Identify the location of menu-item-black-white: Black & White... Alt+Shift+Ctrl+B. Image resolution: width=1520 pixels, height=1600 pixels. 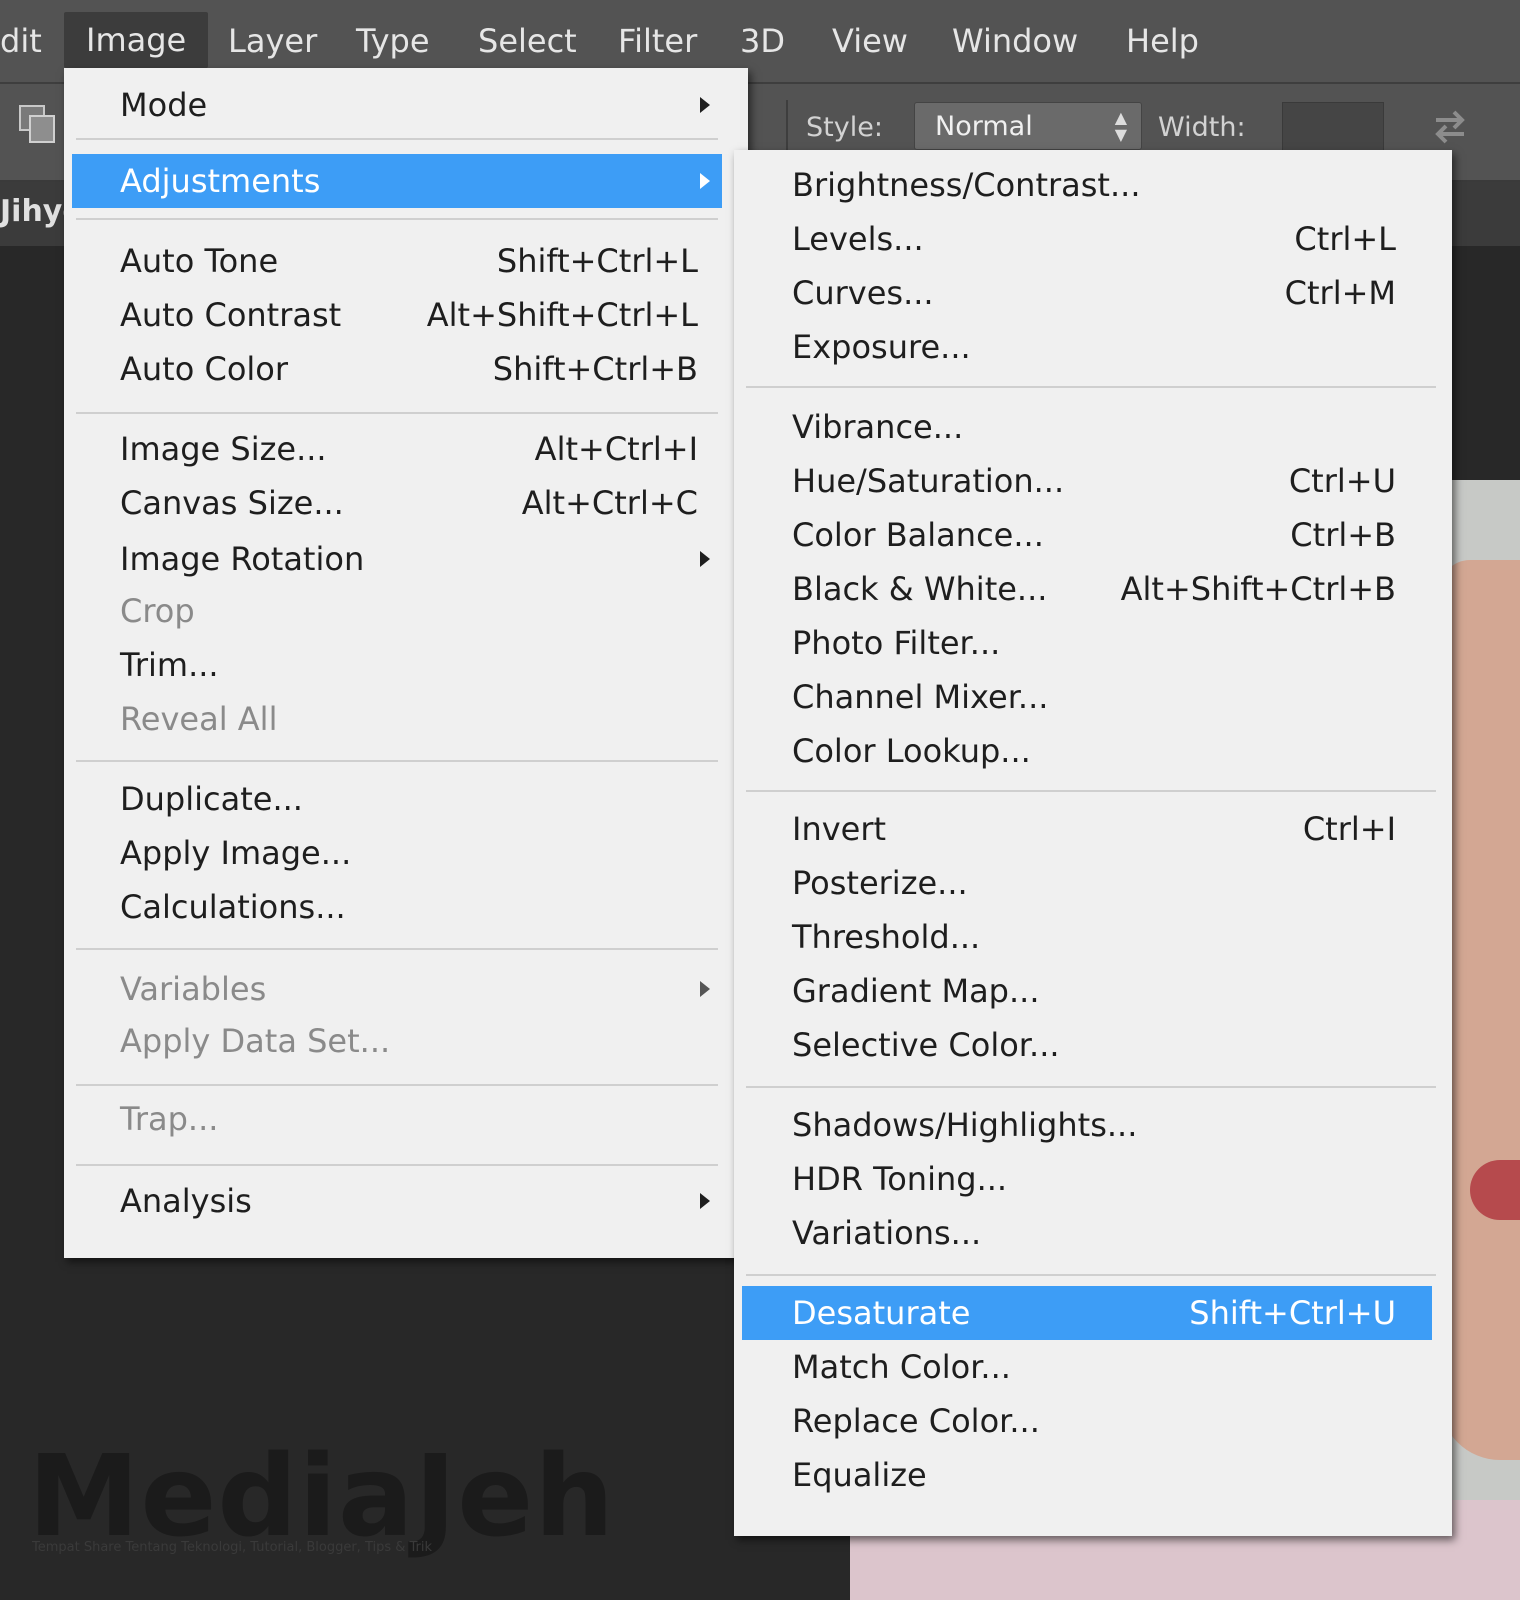
(1087, 589).